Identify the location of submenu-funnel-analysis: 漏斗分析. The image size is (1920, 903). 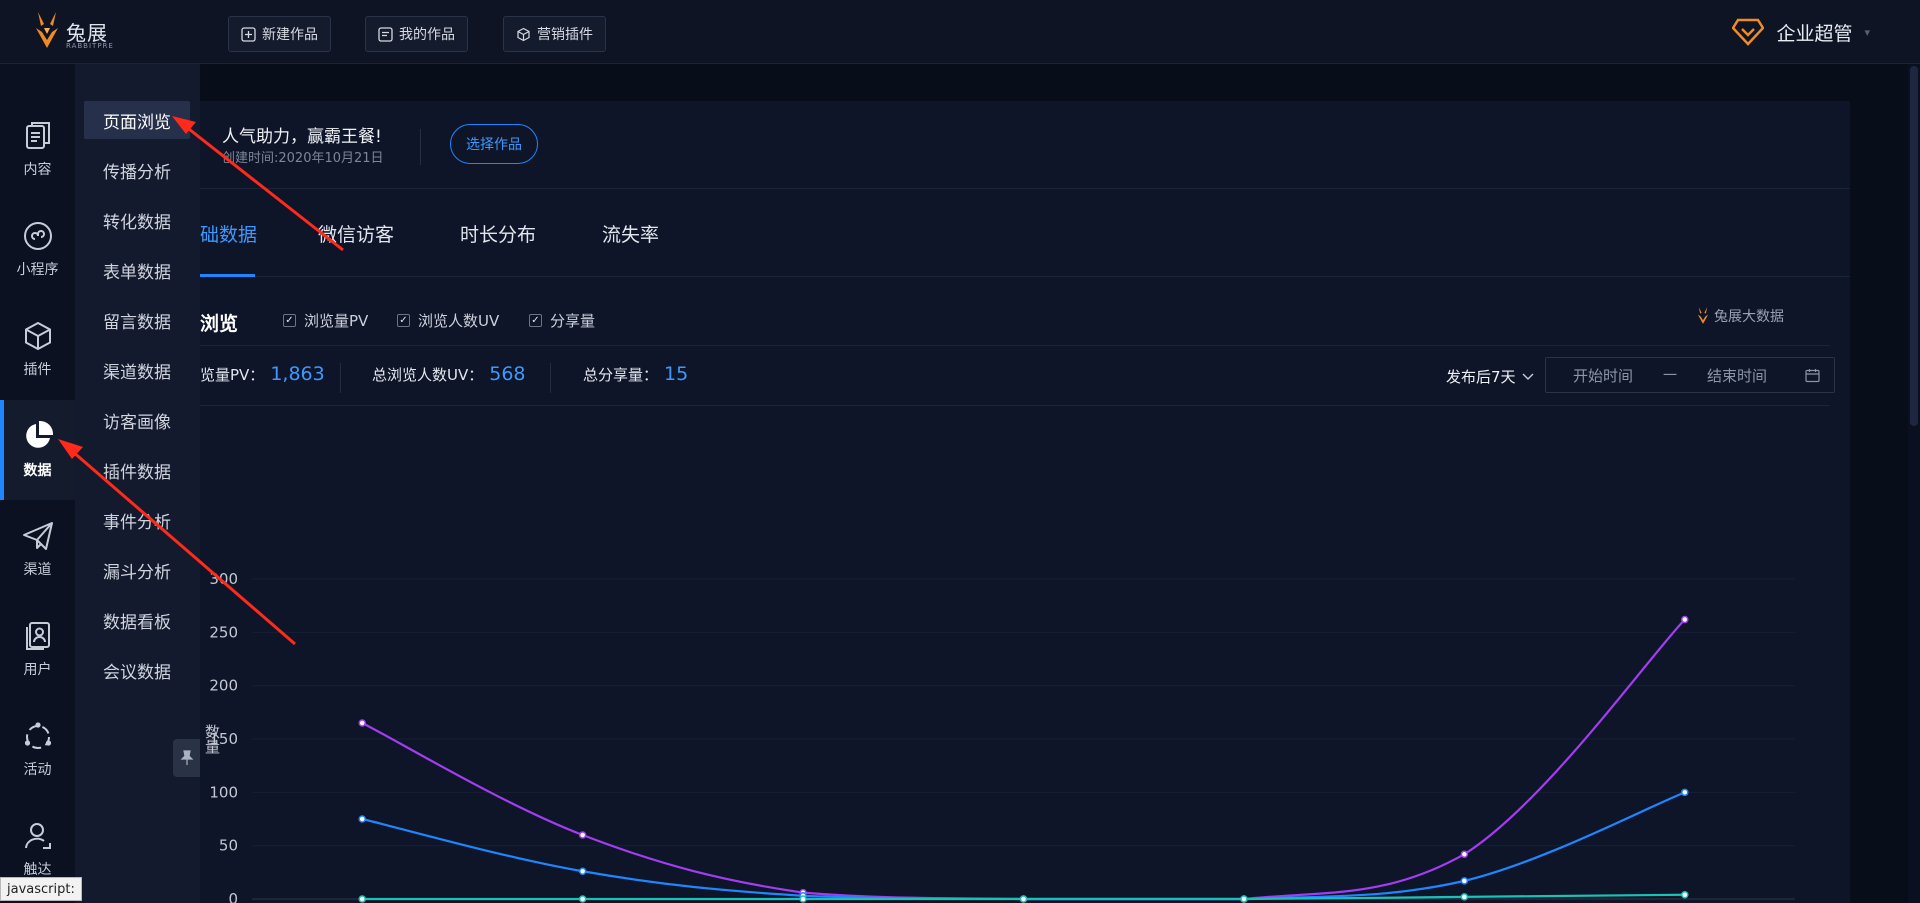
(137, 570).